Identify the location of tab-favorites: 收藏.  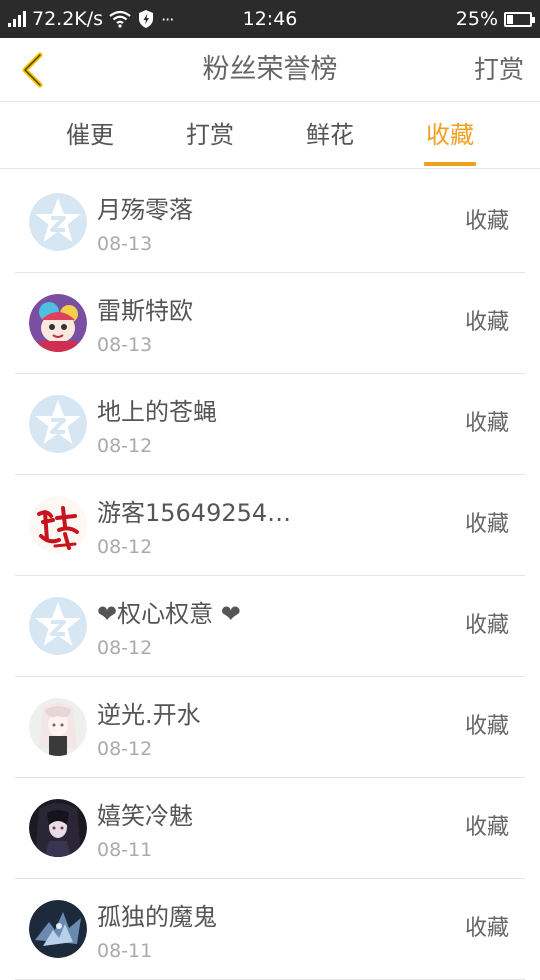
(450, 135).